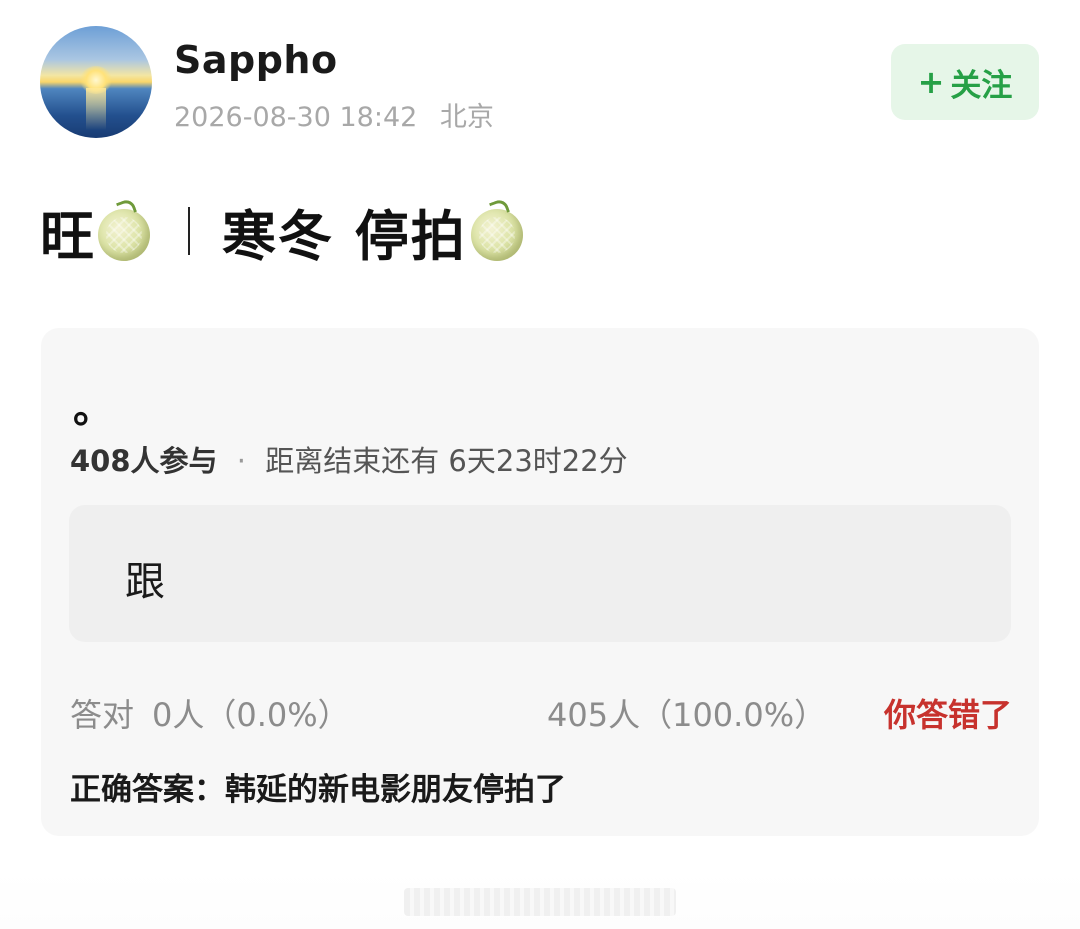  I want to click on follow-button: + 关注, so click(965, 82).